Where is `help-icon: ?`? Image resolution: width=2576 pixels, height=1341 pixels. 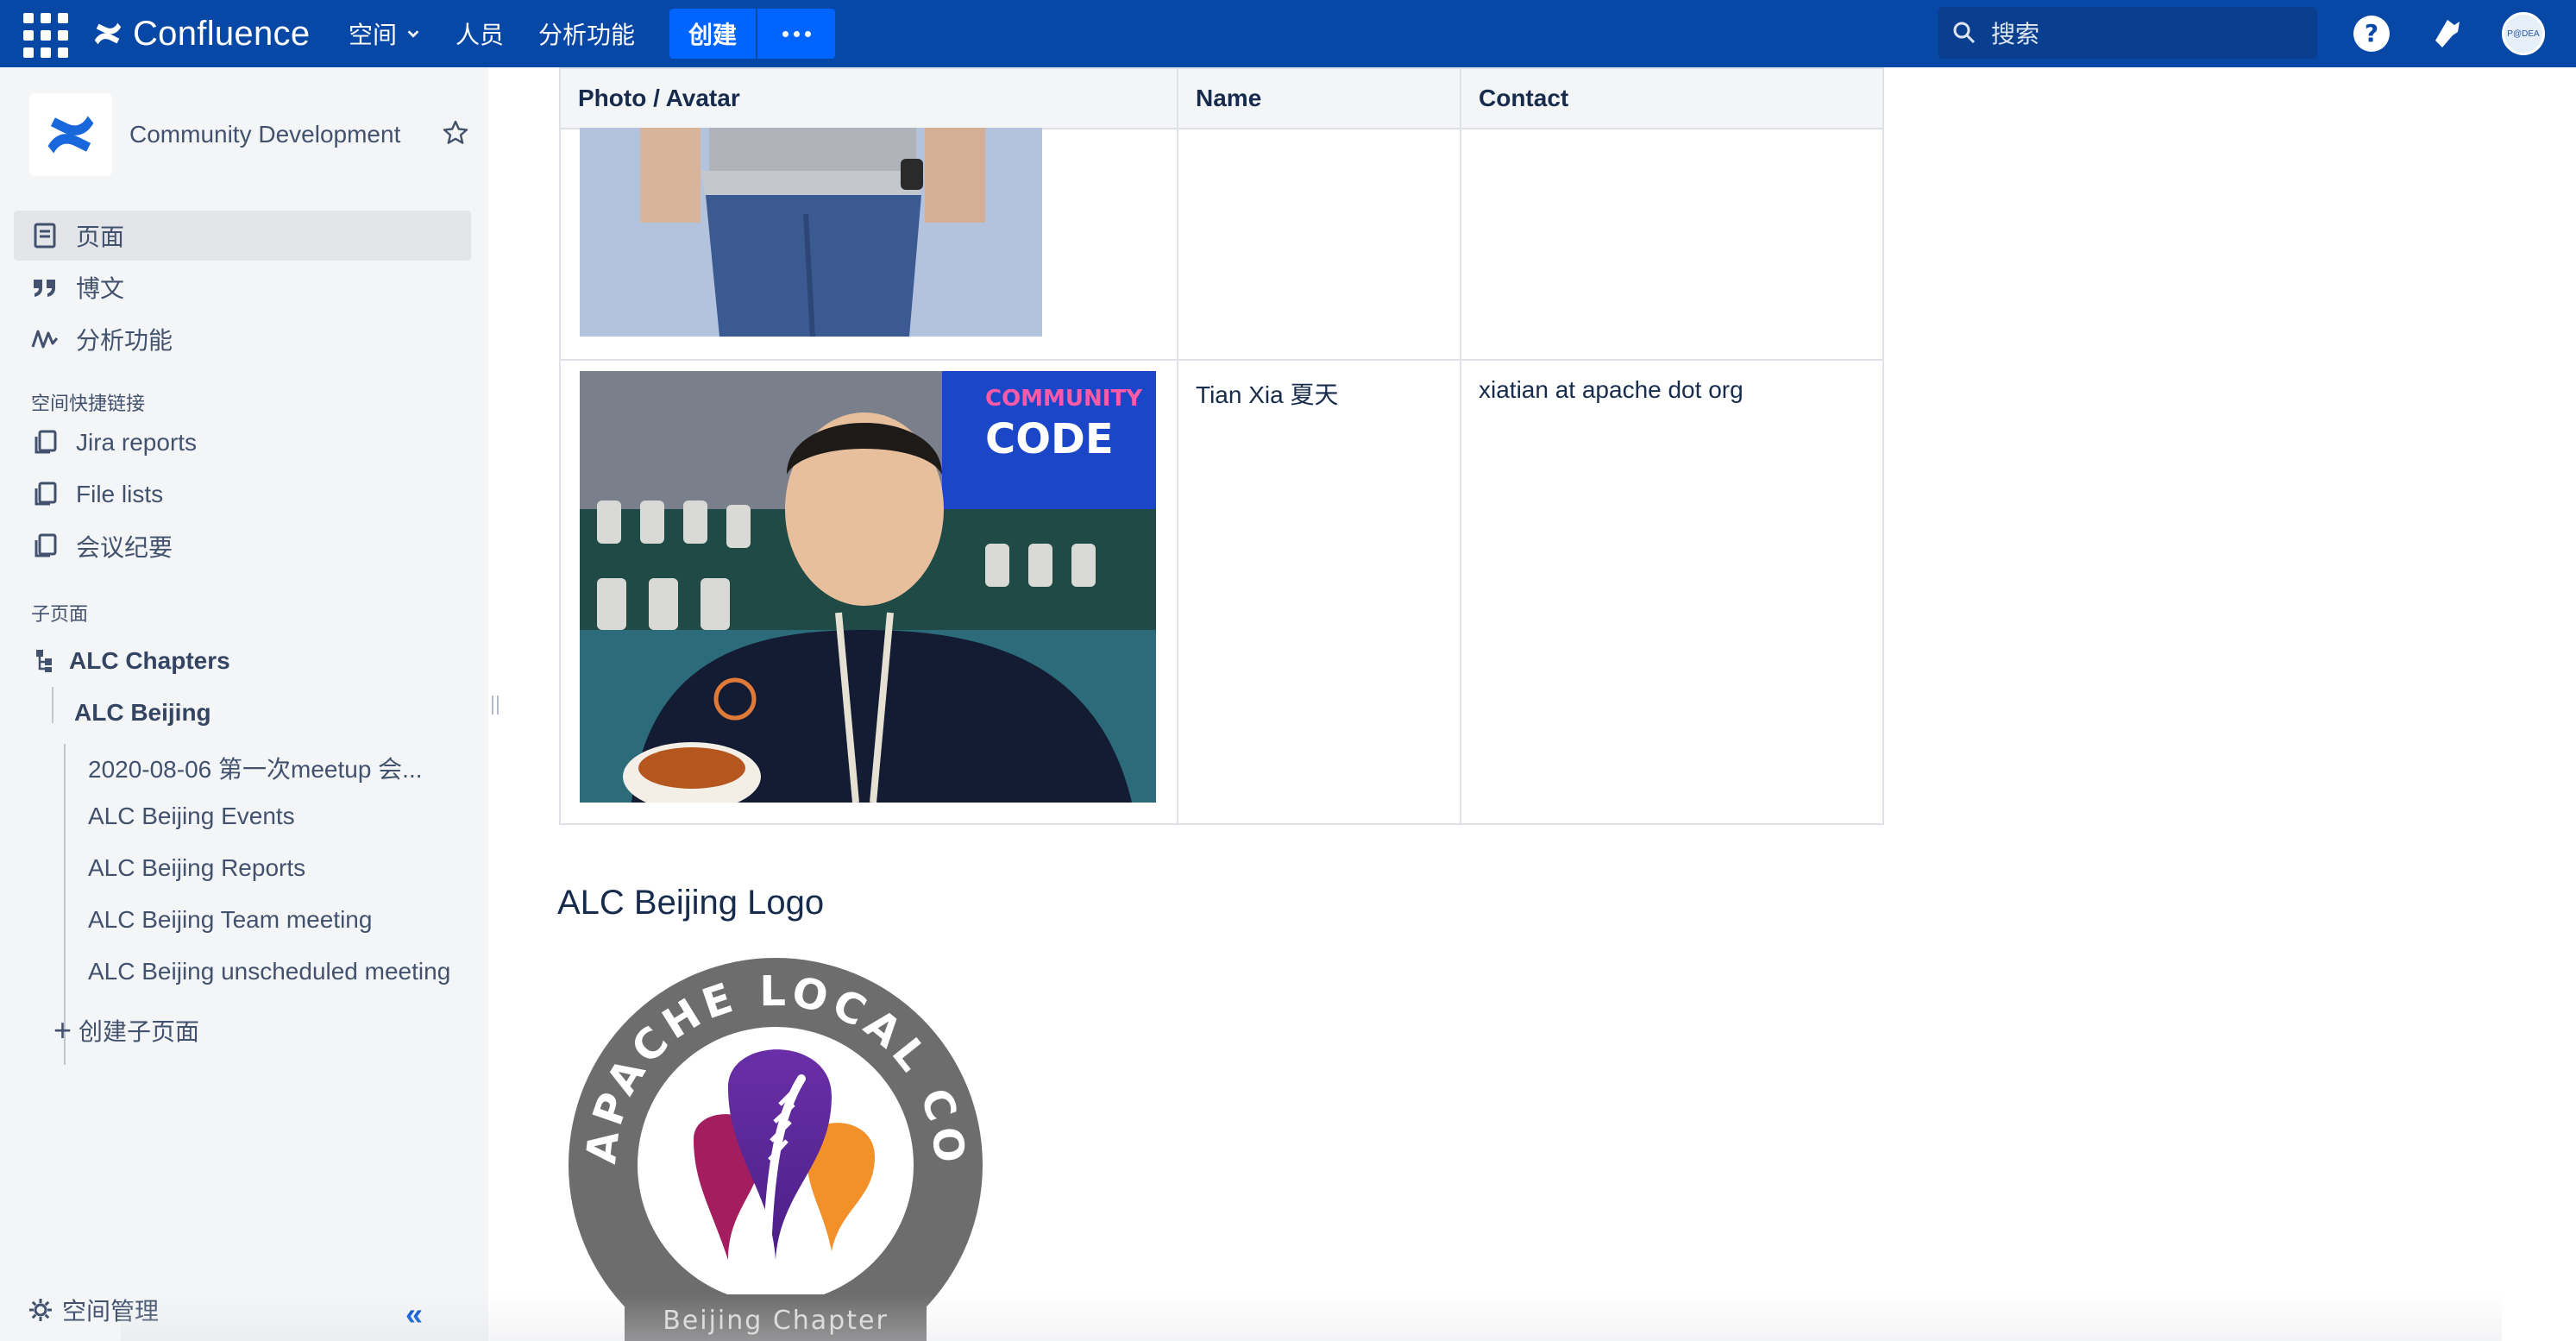
help-icon: ? is located at coordinates (2371, 33).